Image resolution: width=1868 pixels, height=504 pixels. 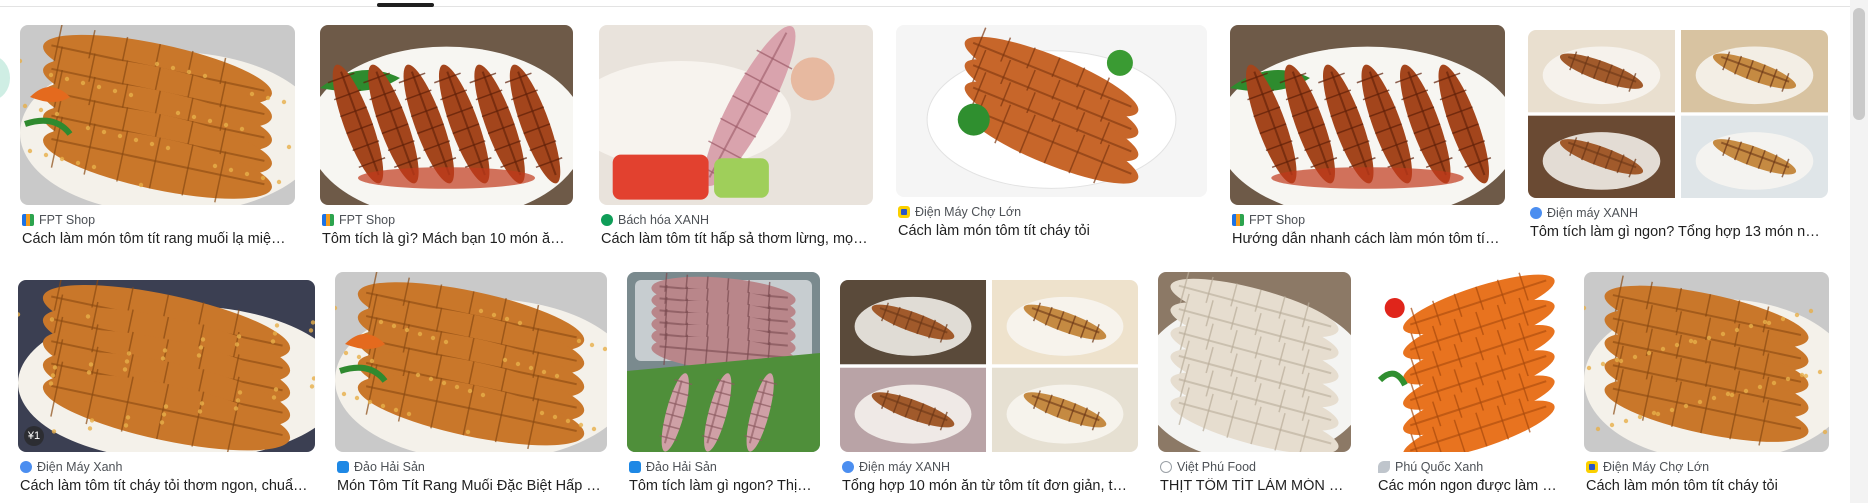 I want to click on result-source: Điện Máy Xanh, so click(x=71, y=467).